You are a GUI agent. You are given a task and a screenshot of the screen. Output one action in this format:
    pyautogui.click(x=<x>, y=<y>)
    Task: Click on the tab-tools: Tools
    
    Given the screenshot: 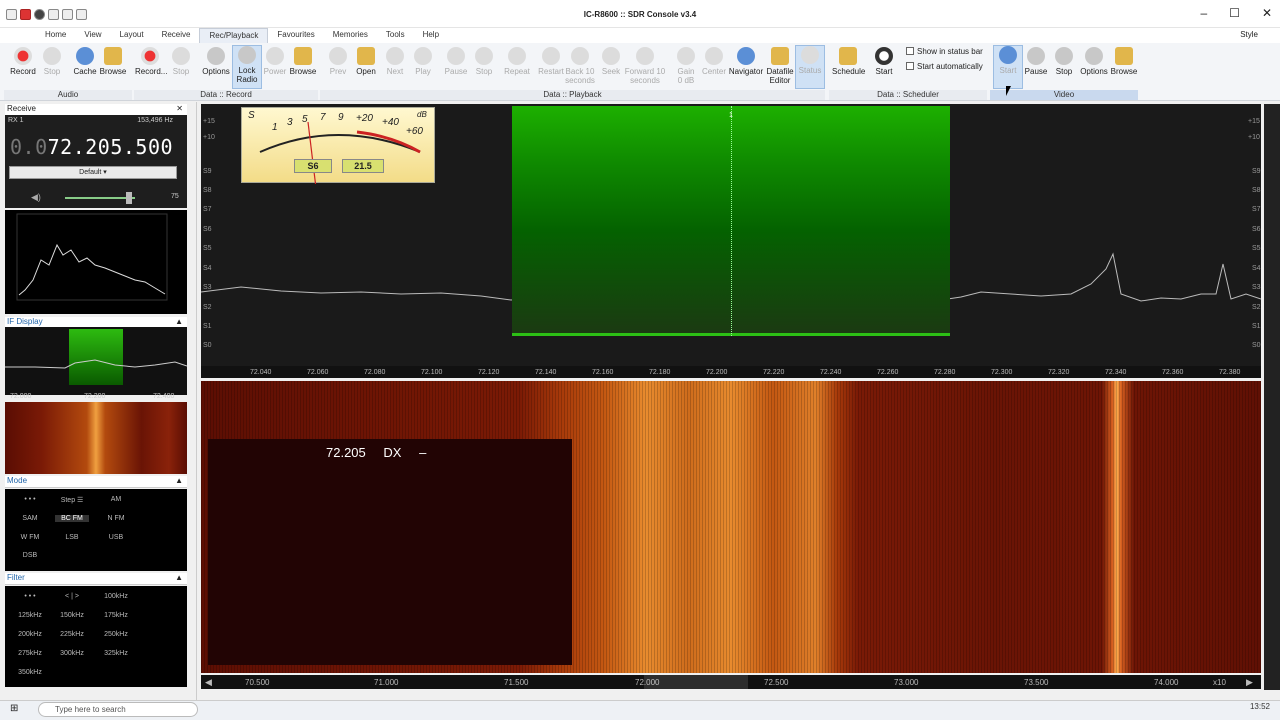 What is the action you would take?
    pyautogui.click(x=395, y=35)
    